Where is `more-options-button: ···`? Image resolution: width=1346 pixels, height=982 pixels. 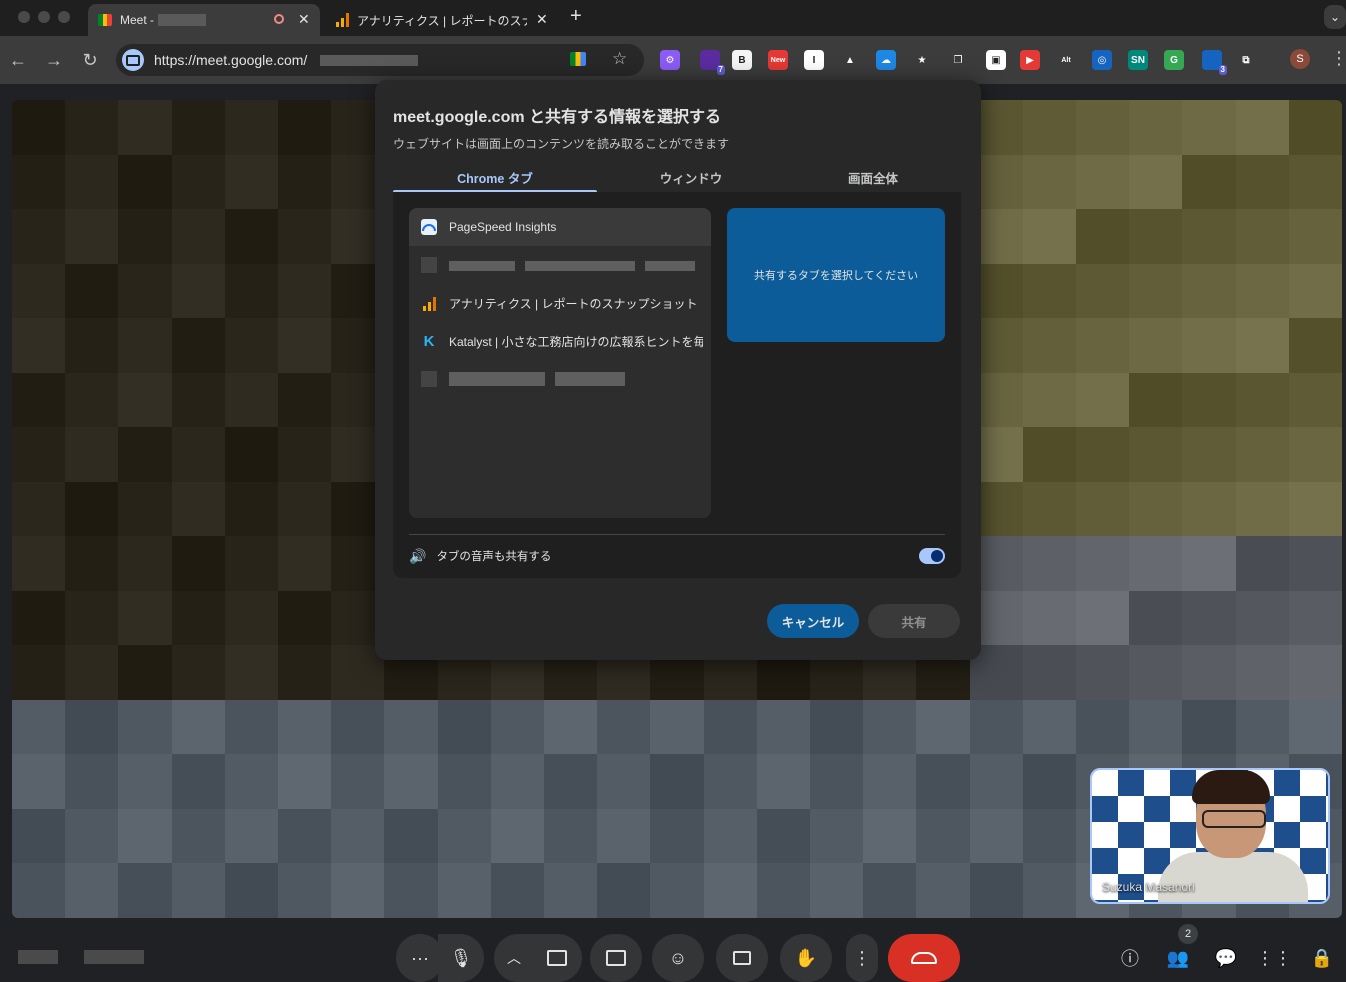
more-options-button: ··· is located at coordinates (420, 958).